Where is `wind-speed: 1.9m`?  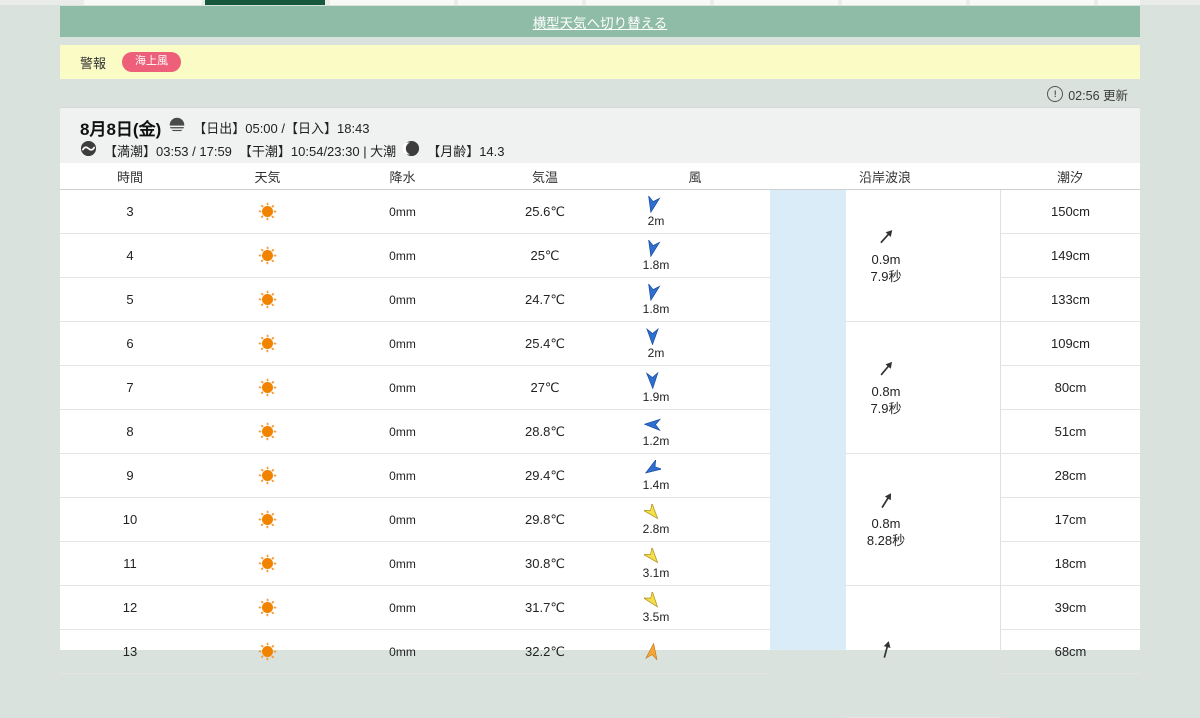 wind-speed: 1.9m is located at coordinates (656, 396).